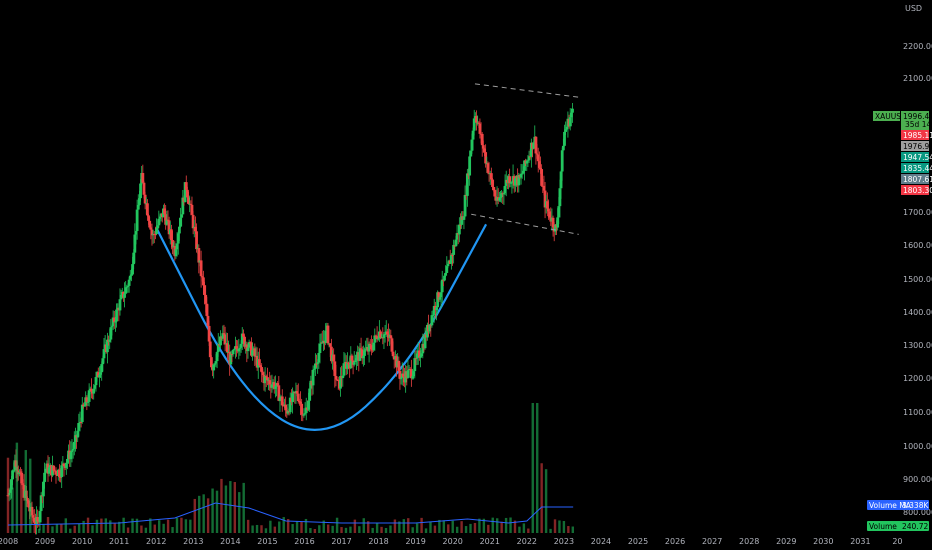  I want to click on x-tick-label: 2027, so click(712, 541).